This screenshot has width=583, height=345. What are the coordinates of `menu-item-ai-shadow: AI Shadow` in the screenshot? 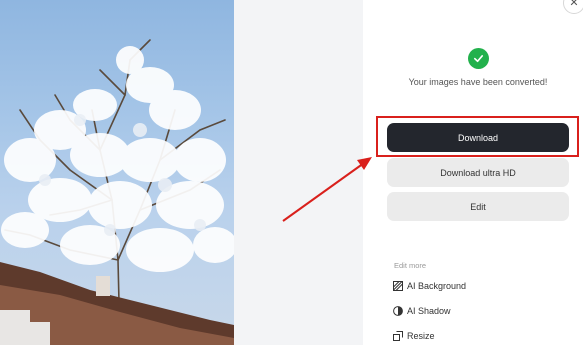 It's located at (422, 311).